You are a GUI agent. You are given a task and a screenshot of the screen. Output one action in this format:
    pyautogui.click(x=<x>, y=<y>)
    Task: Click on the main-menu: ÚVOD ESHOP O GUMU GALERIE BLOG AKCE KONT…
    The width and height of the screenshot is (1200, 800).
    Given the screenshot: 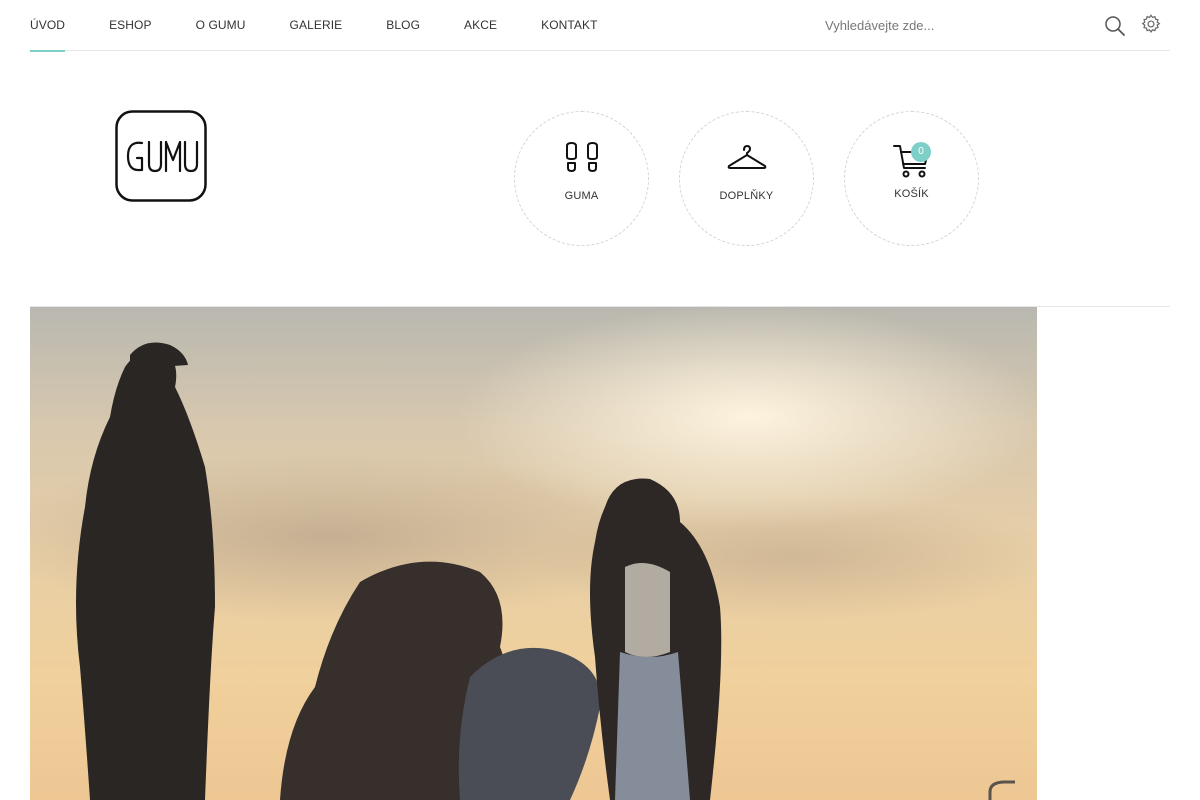 What is the action you would take?
    pyautogui.click(x=336, y=26)
    